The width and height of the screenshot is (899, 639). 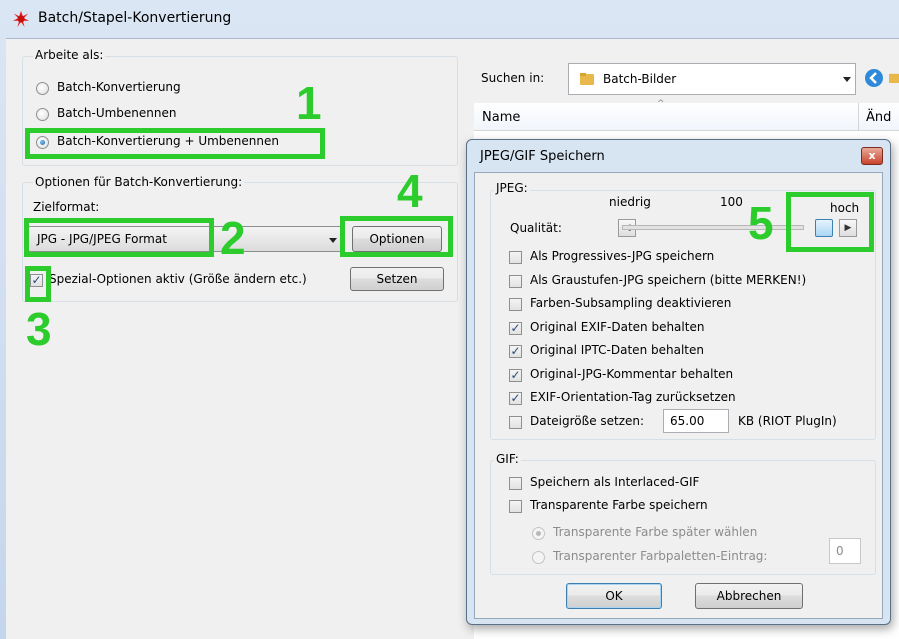 What do you see at coordinates (632, 374) in the screenshot?
I see `jpeg-option-label: Original-JPG-Kommentar behalten` at bounding box center [632, 374].